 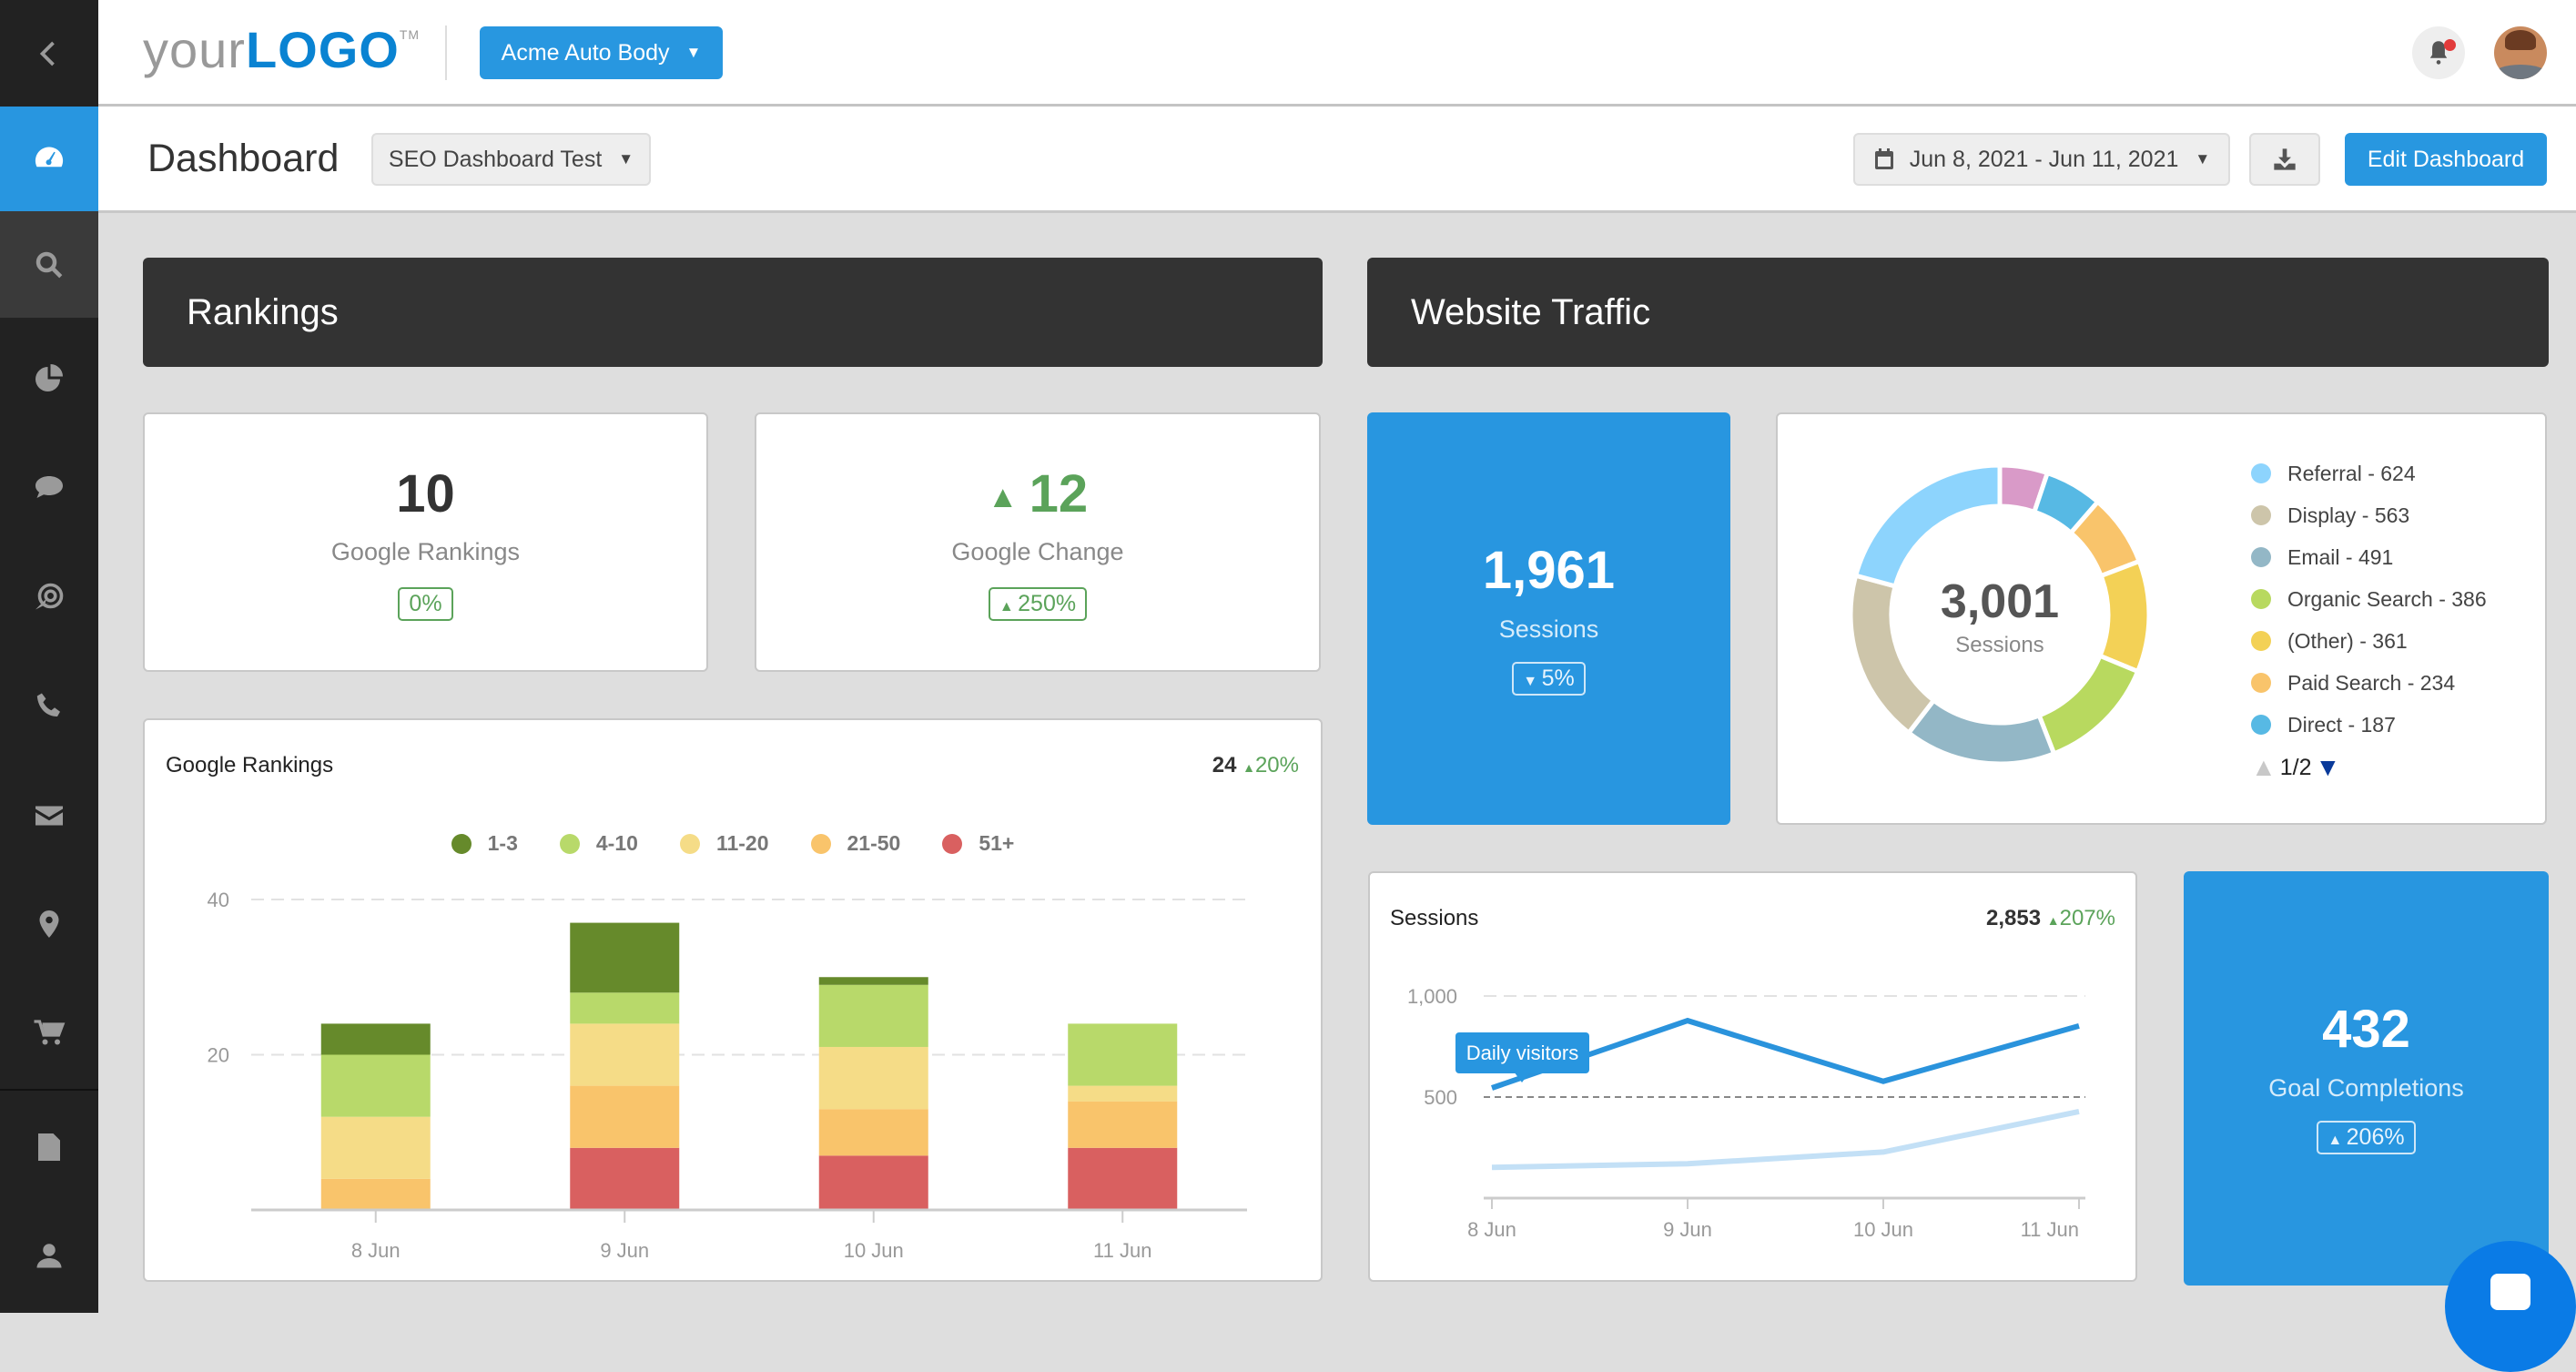 I want to click on kpi-google-rankings: 10 Google Rankings 0%, so click(x=425, y=542).